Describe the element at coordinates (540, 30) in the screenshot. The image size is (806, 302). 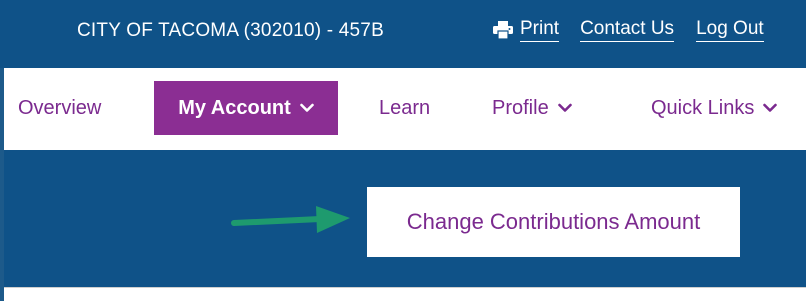
I see `print-link-label: Print` at that location.